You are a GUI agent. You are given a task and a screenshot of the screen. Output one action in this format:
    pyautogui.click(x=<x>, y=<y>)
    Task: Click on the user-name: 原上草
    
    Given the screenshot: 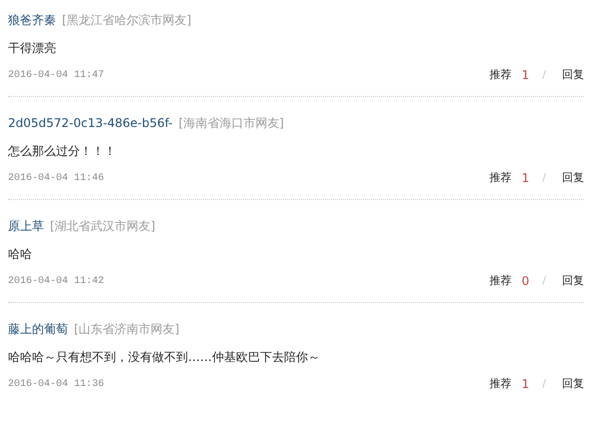 What is the action you would take?
    pyautogui.click(x=26, y=226)
    